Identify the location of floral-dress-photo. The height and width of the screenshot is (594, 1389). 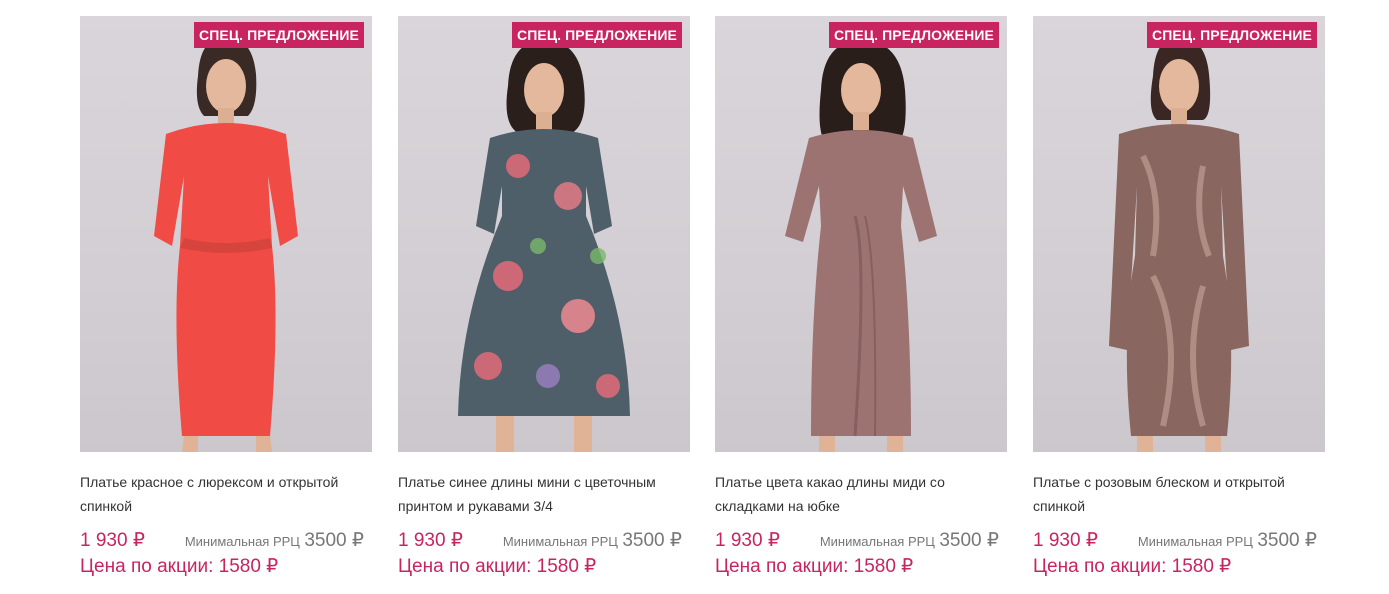
(544, 246).